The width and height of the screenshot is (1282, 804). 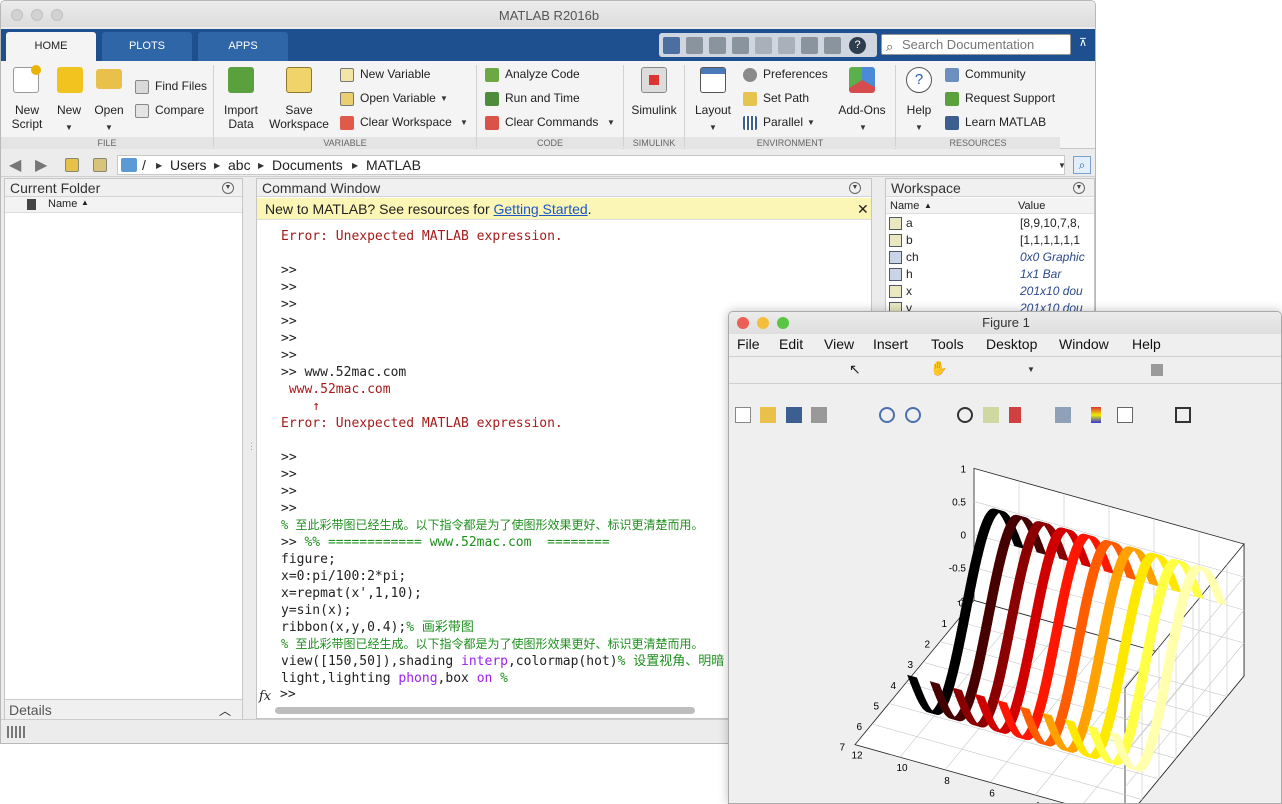 What do you see at coordinates (857, 45) in the screenshot?
I see `question-icon: ?` at bounding box center [857, 45].